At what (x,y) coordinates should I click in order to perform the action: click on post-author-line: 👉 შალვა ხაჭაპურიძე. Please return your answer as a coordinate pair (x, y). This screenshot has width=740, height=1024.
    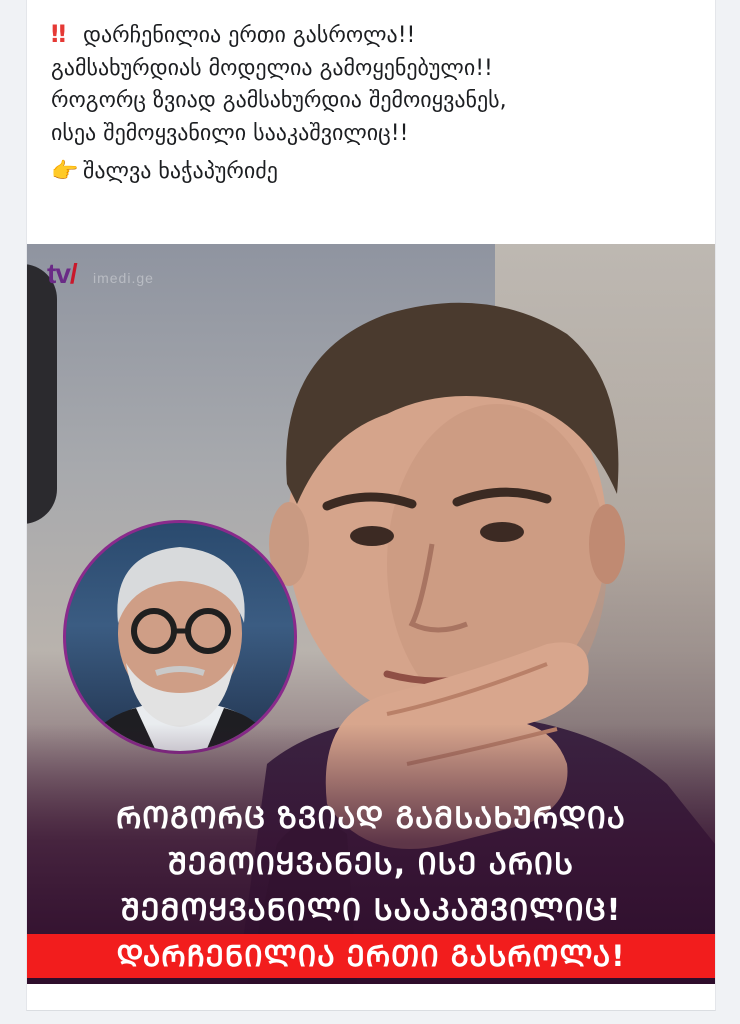
    Looking at the image, I should click on (376, 172).